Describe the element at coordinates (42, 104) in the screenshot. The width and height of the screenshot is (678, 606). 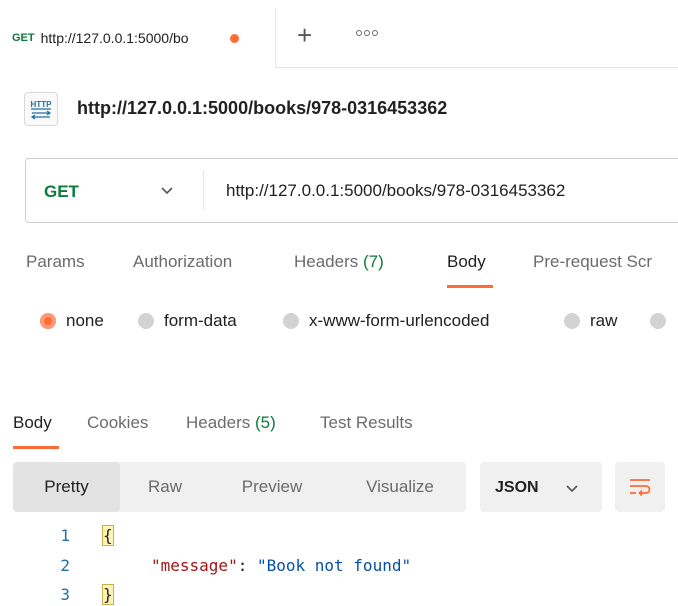
I see `svg-text: HTTP` at that location.